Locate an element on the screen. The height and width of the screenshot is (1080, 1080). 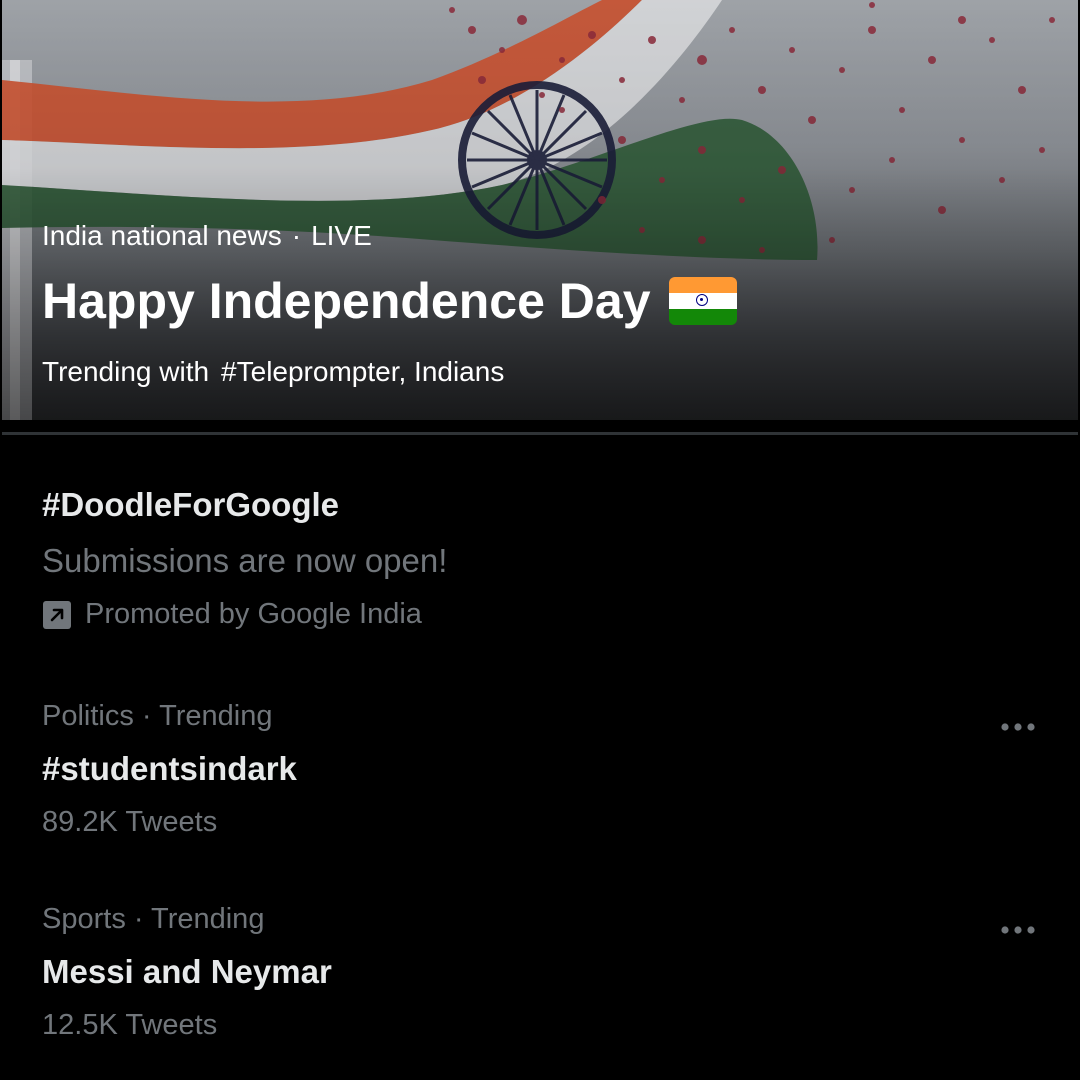
hero-trending-prefix: Trending with is located at coordinates (126, 371).